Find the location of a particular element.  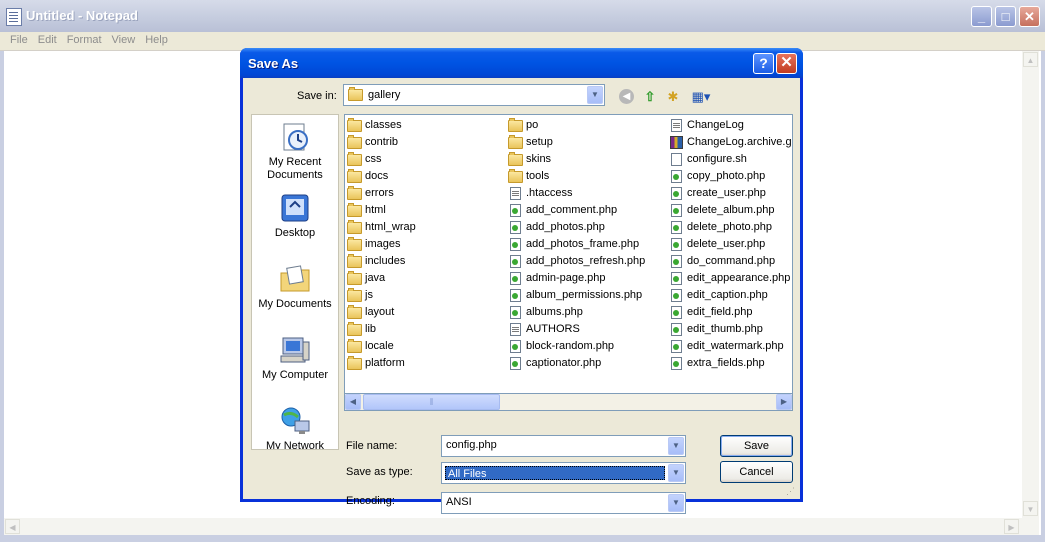

menu-format: Format is located at coordinates (84, 39).